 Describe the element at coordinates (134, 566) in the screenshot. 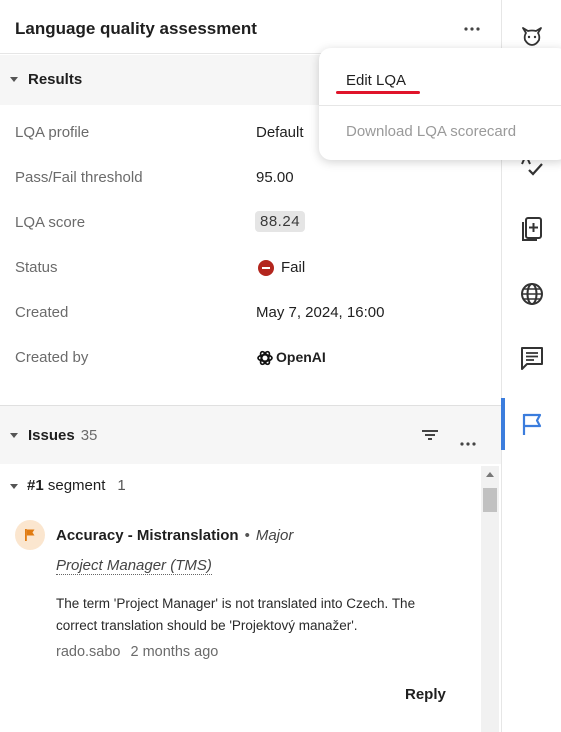

I see `issue-term-link: Project Manager (TMS)` at that location.